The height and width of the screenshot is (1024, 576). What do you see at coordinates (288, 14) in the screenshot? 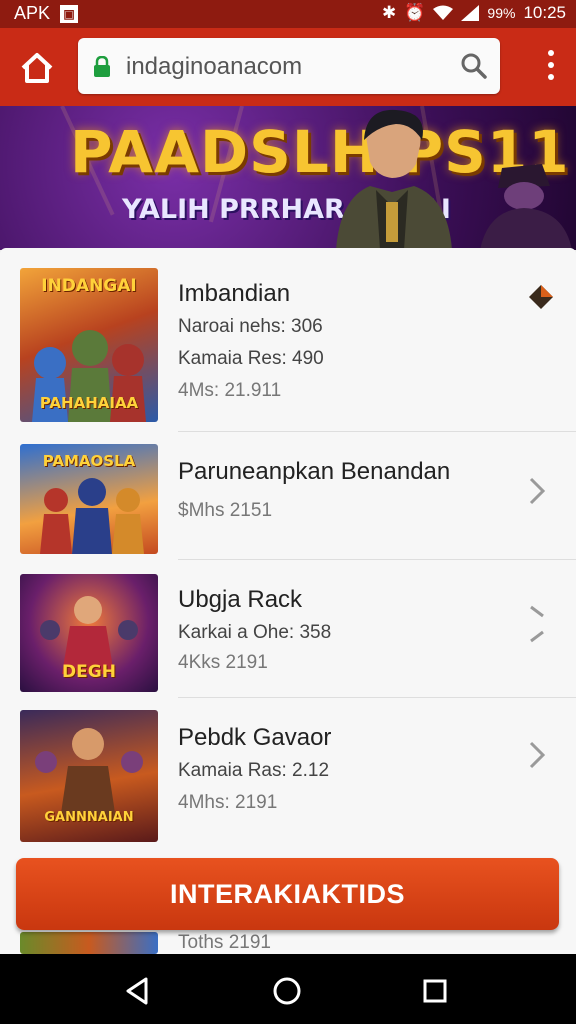
I see `status-bar: APK ▣ ✱ ⏰ 99% 10:25` at bounding box center [288, 14].